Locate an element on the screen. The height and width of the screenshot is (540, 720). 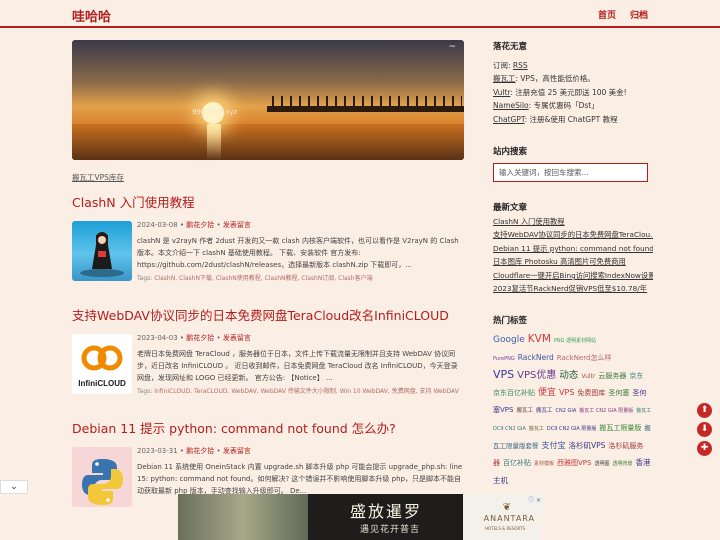
tag-link: WebDAV 传输文件大小限制 is located at coordinates (298, 391).